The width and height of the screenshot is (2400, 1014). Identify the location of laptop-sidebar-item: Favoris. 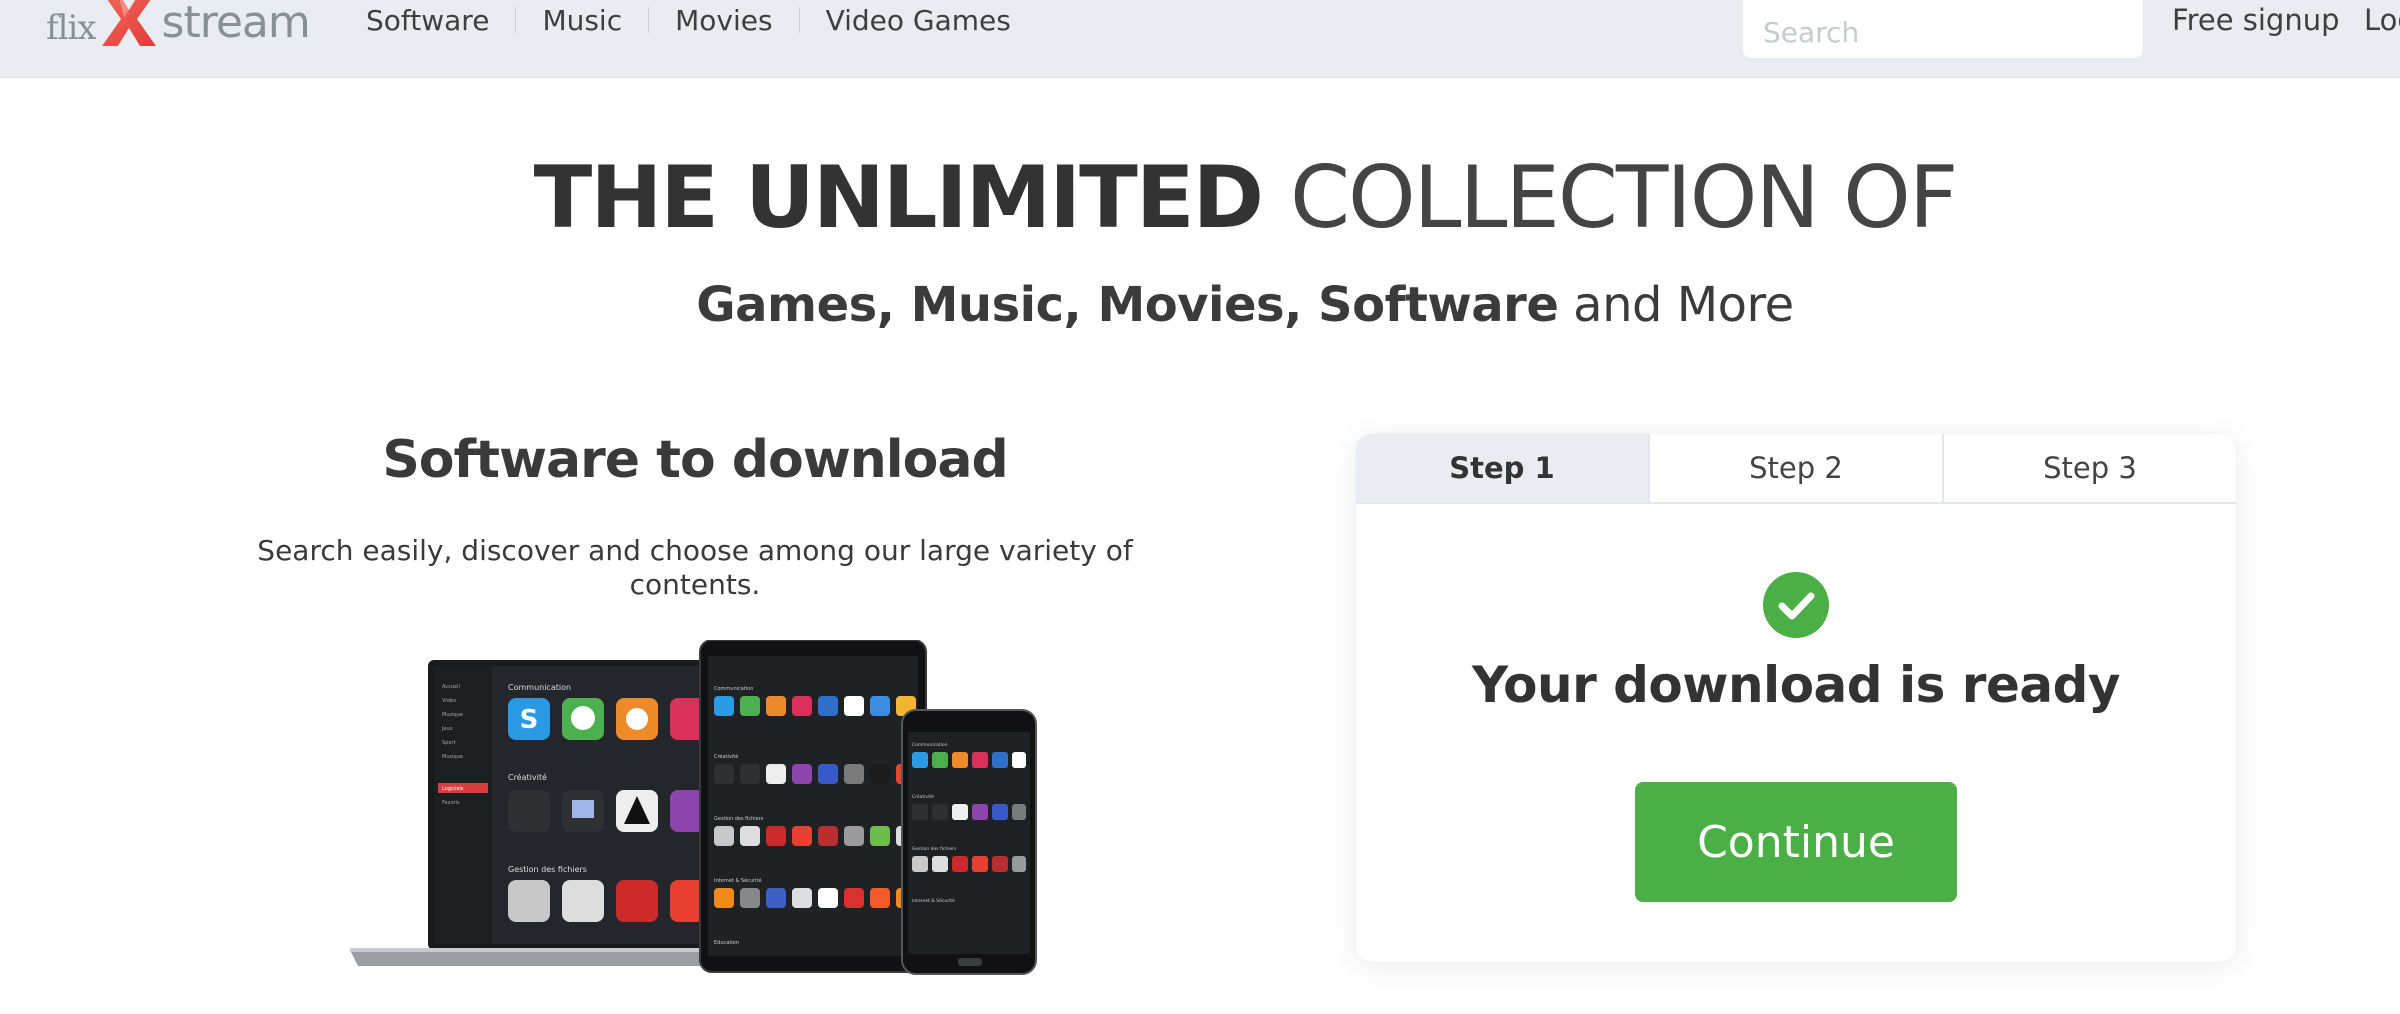
(451, 803).